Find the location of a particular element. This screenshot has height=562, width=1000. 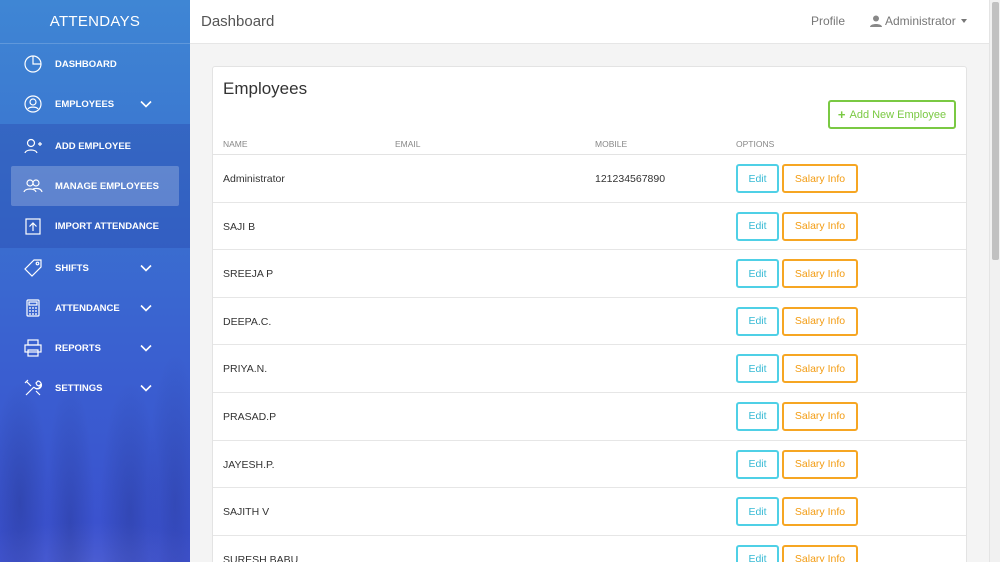

employee-name: PRASAD.P is located at coordinates (250, 416).